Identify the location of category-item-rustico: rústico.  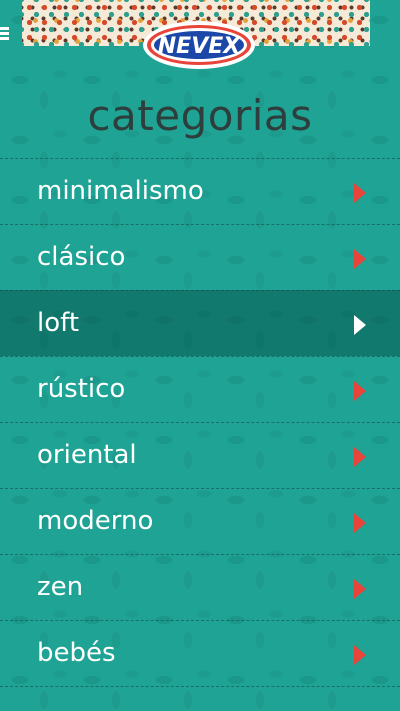
(200, 389).